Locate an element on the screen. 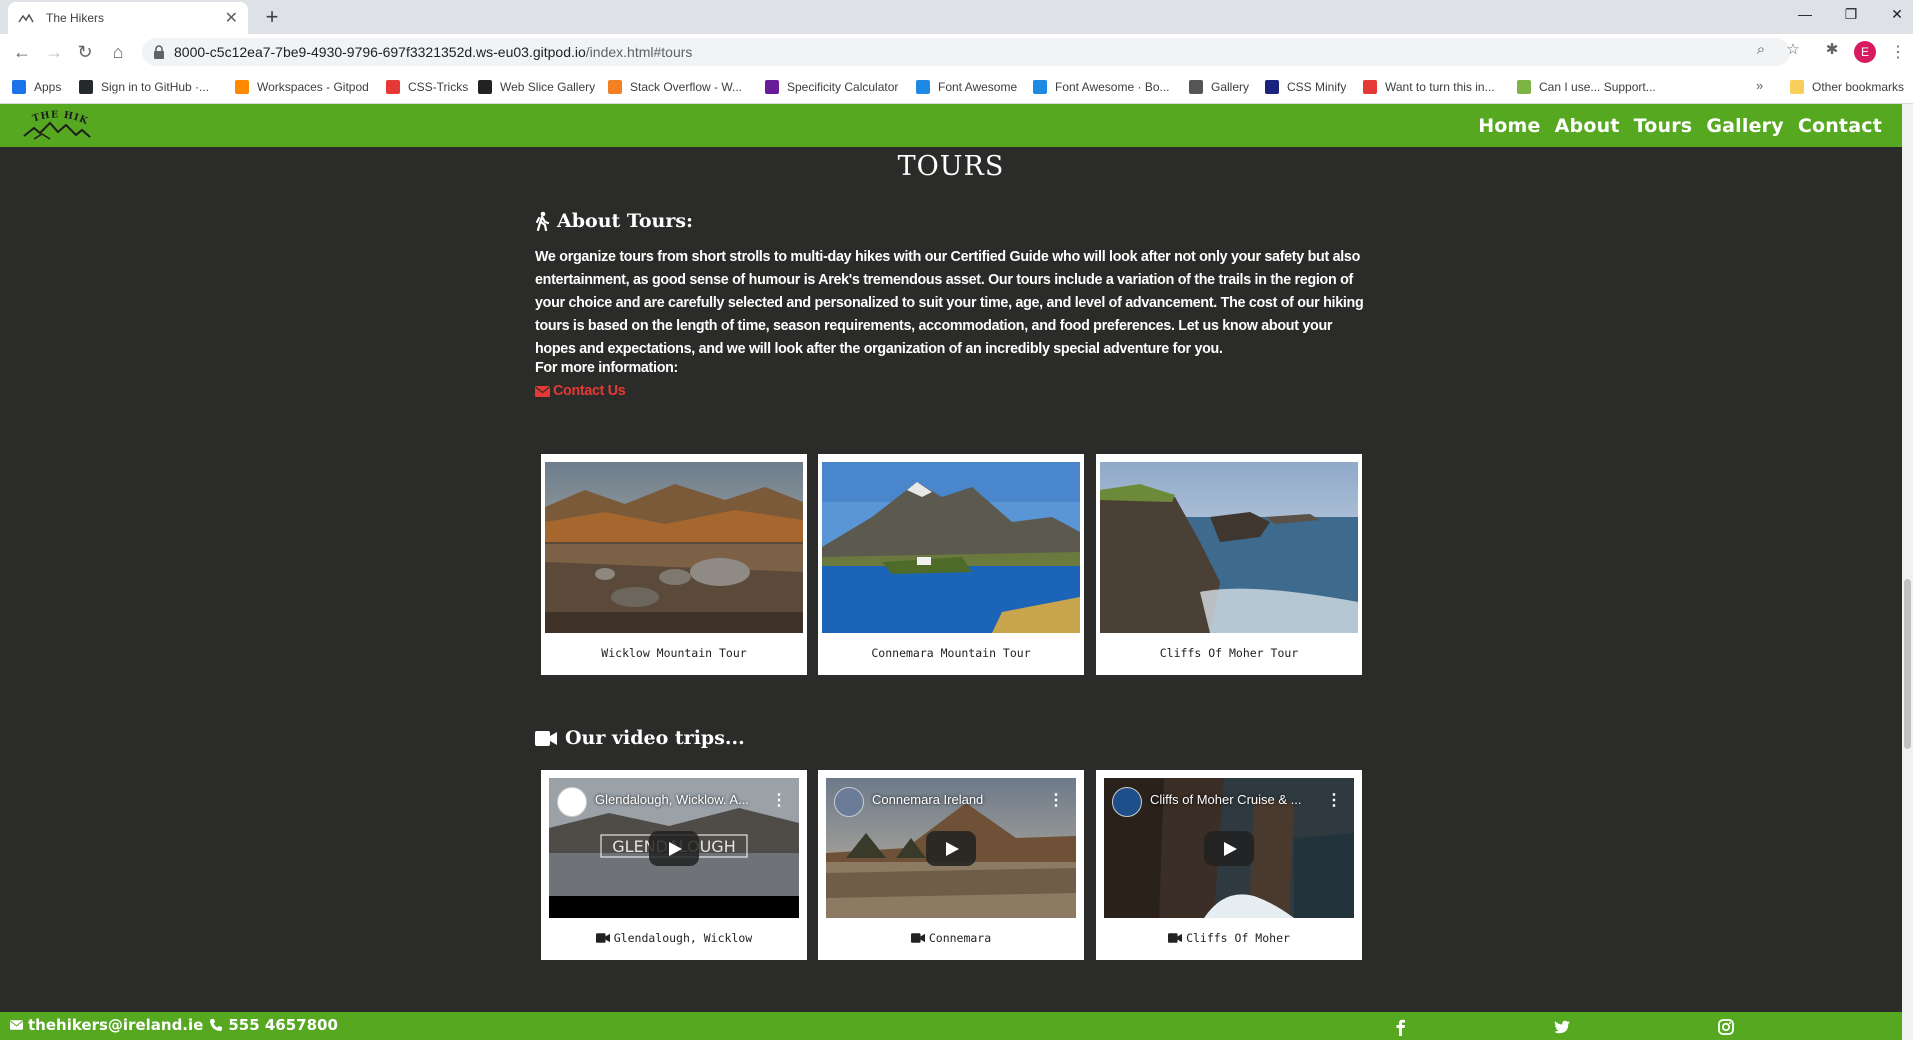  twitter-icon is located at coordinates (1562, 1027).